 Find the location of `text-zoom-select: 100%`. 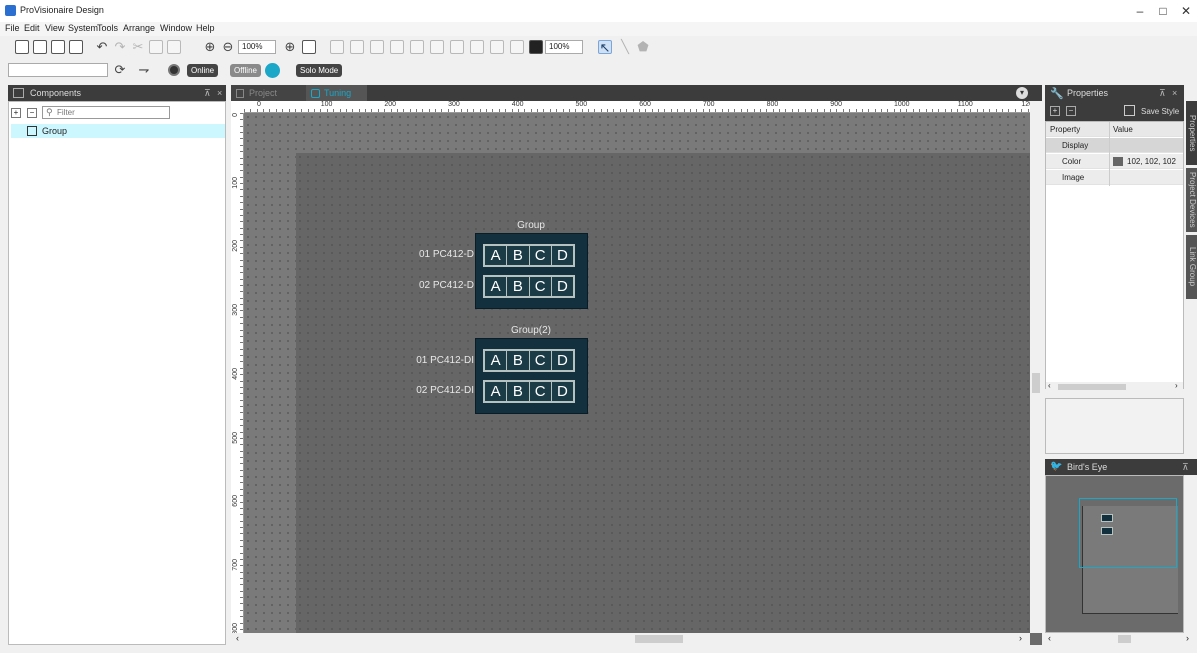

text-zoom-select: 100% is located at coordinates (564, 47).